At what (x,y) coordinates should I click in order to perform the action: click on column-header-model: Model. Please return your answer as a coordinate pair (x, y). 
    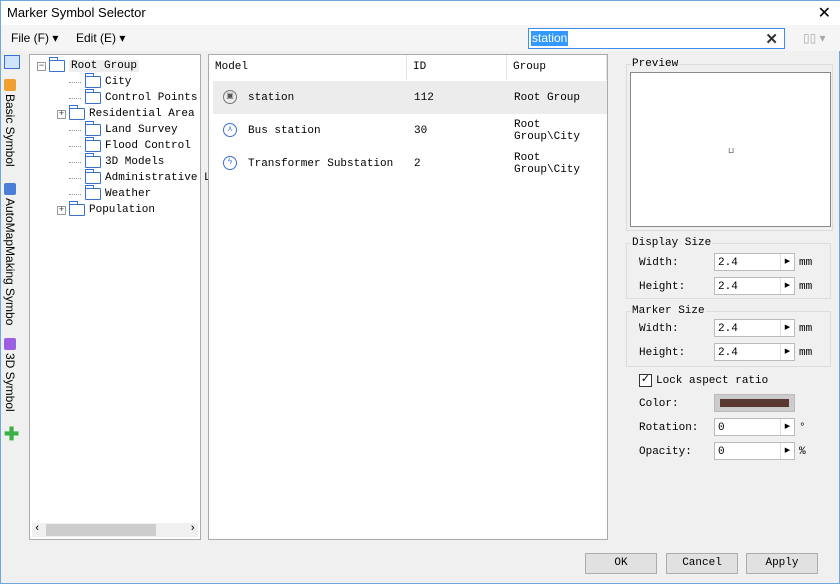
    Looking at the image, I should click on (308, 67).